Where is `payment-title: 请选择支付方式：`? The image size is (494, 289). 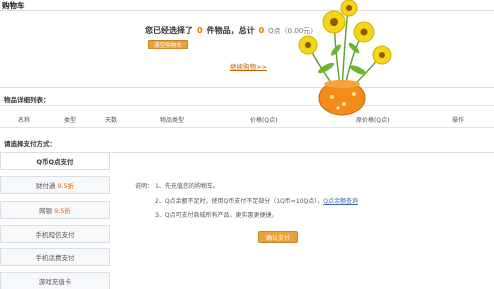 payment-title: 请选择支付方式： is located at coordinates (30, 144).